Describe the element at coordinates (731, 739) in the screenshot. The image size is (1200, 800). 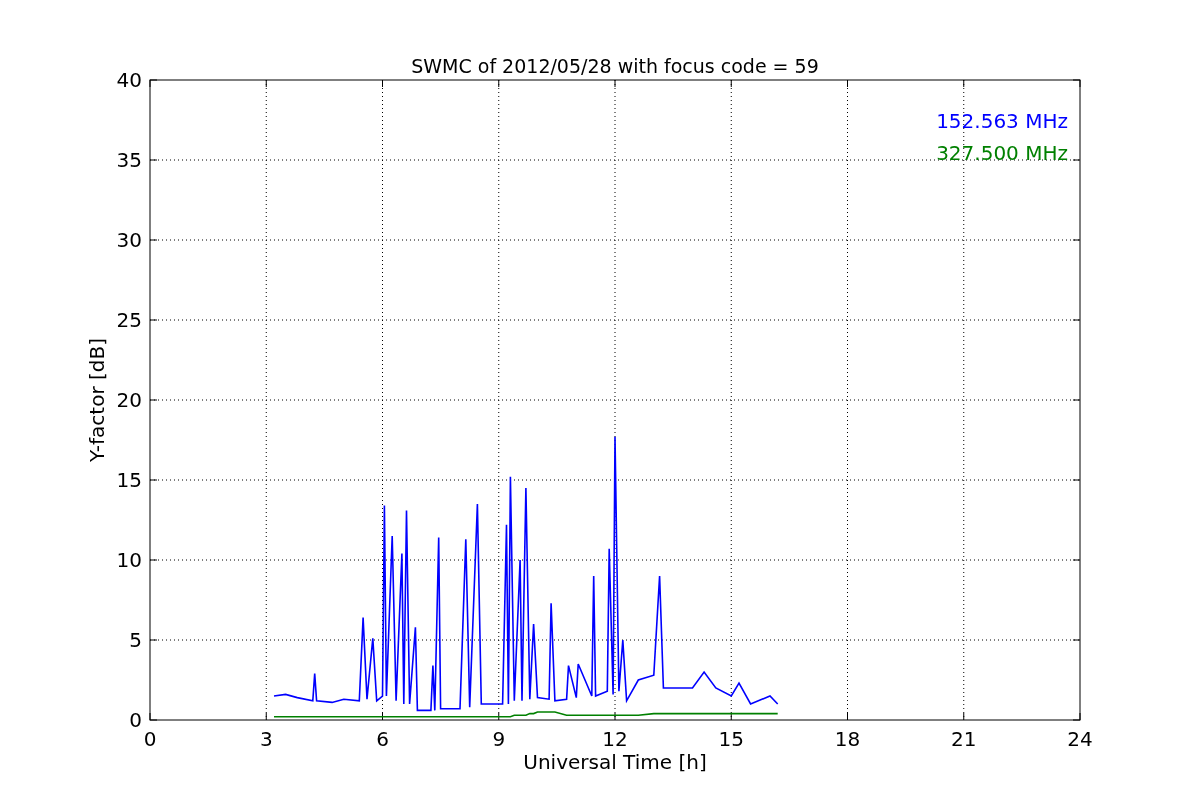
I see `x-tick-label: 15` at that location.